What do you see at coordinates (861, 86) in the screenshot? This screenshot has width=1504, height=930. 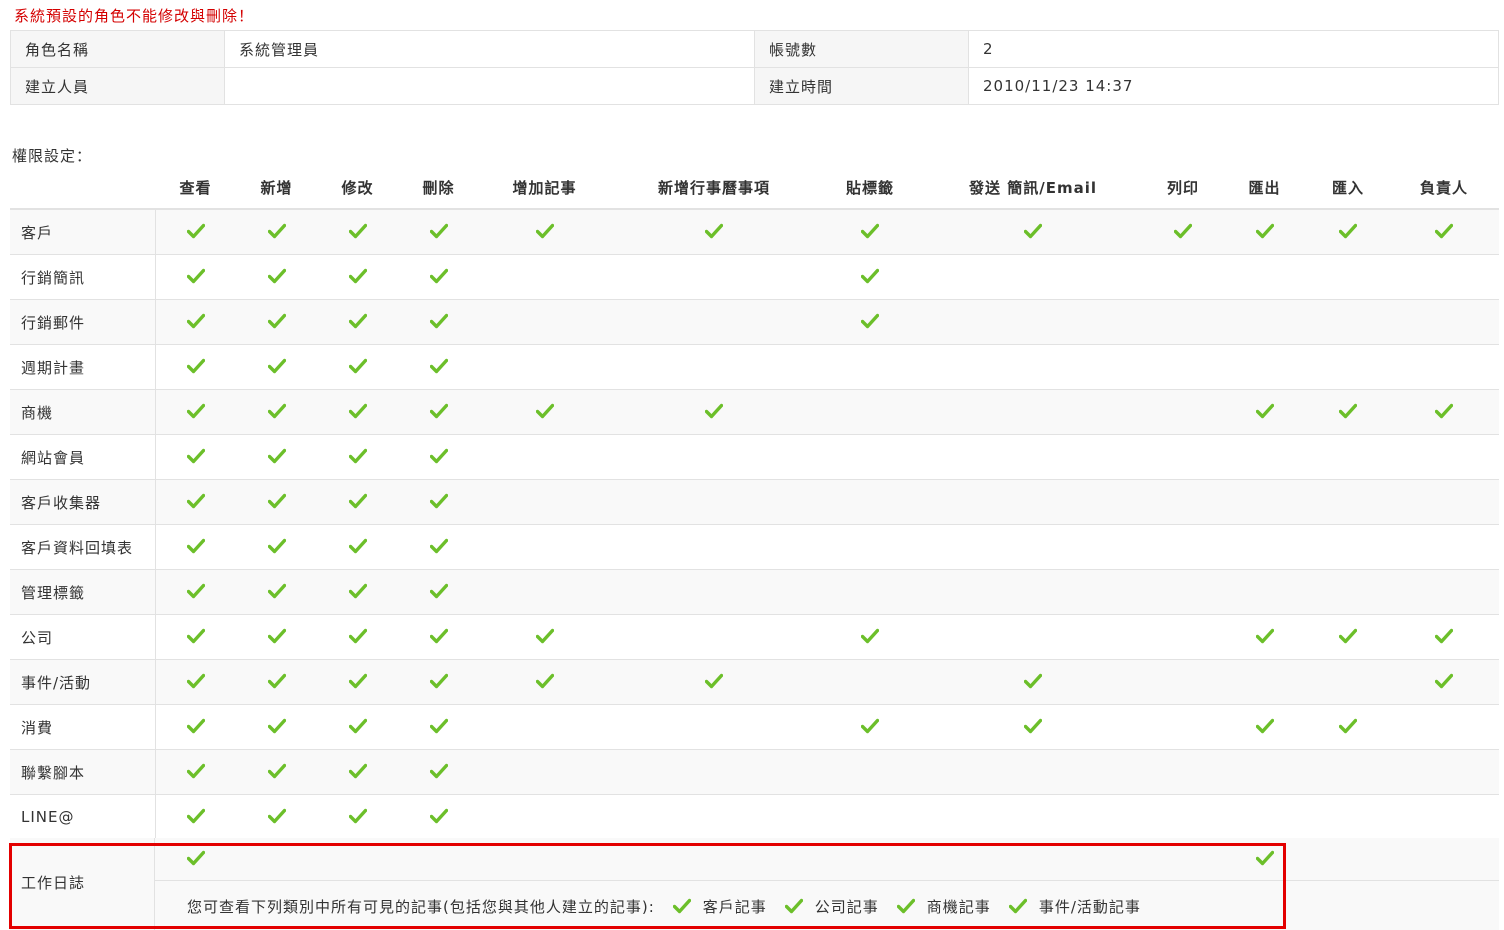 I see `created-time-label: 建立時間` at bounding box center [861, 86].